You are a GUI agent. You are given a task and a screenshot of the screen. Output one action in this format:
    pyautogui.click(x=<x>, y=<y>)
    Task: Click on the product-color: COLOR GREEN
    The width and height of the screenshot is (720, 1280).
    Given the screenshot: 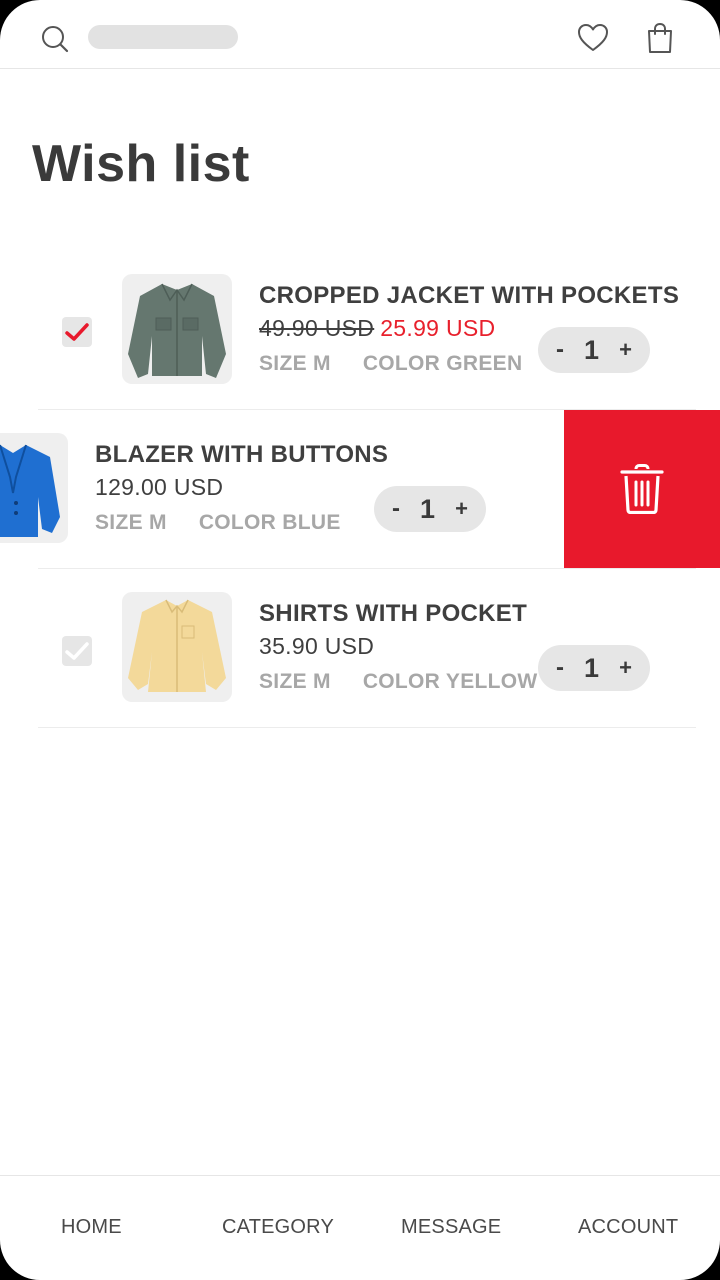 What is the action you would take?
    pyautogui.click(x=442, y=363)
    